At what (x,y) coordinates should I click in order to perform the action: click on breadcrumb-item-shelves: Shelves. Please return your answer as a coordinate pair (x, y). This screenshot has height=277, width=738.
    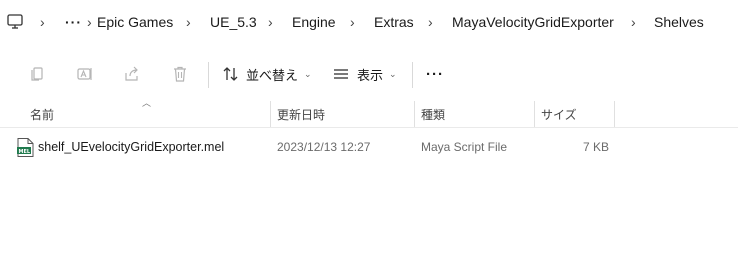
    Looking at the image, I should click on (679, 22).